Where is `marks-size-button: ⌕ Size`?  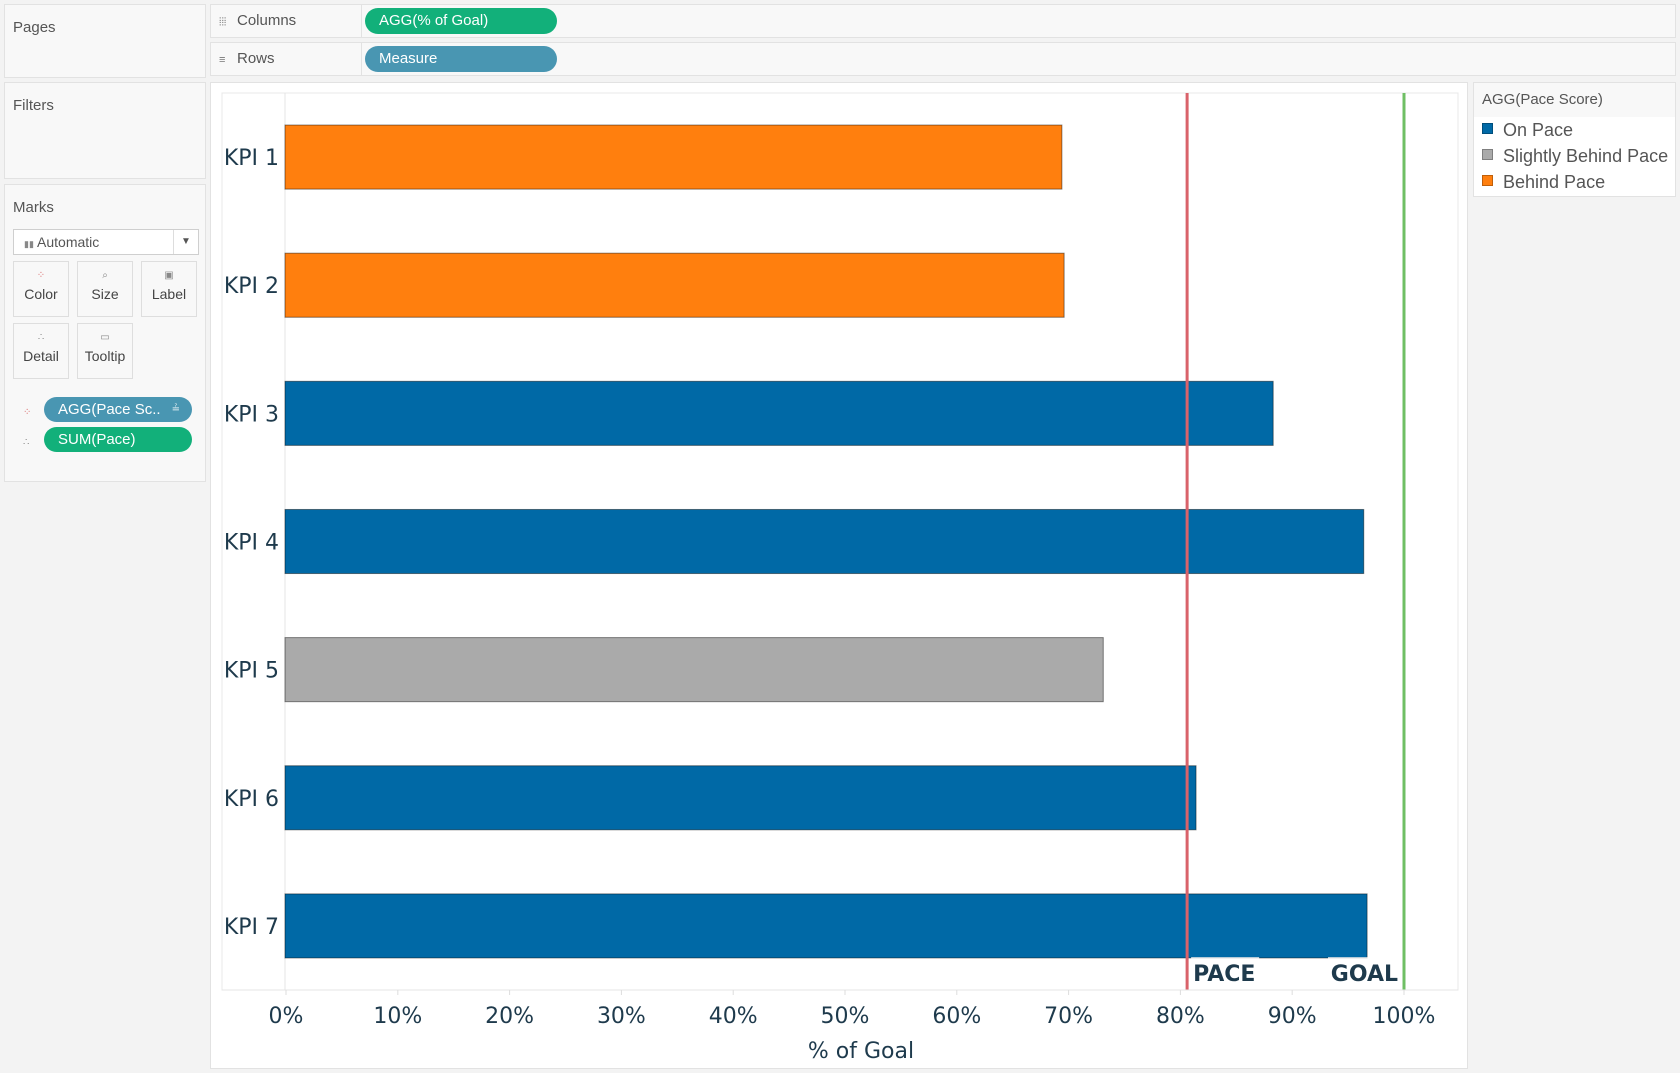 marks-size-button: ⌕ Size is located at coordinates (105, 289).